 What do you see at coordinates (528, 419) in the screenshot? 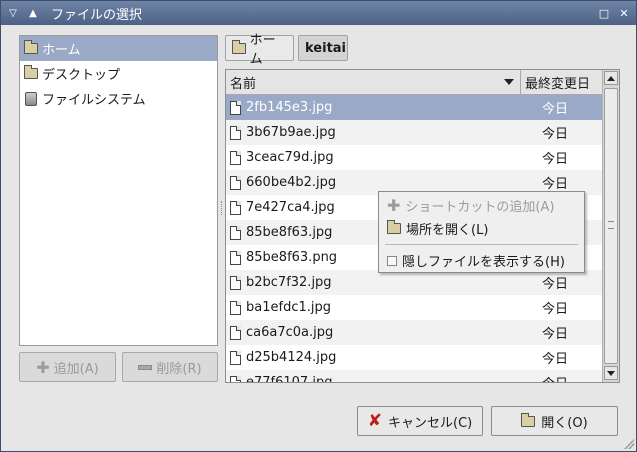
I see `folder-open-icon` at bounding box center [528, 419].